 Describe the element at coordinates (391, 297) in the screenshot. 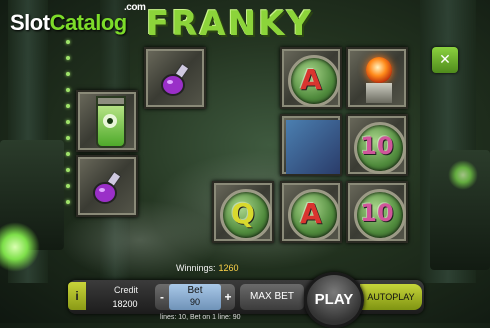

I see `autoplay-button: AUTOPLAY` at that location.